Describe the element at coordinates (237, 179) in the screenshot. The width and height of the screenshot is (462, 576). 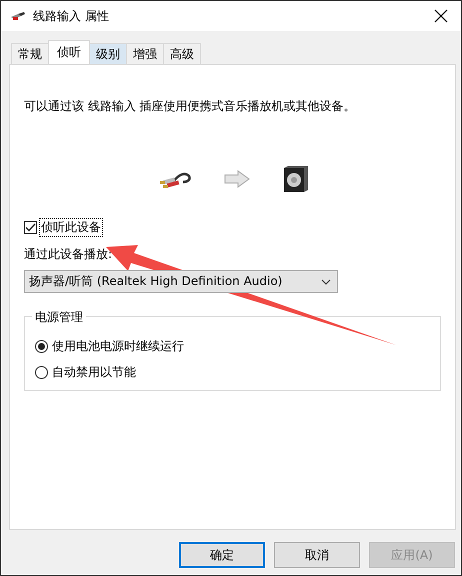
I see `arrow-icon` at that location.